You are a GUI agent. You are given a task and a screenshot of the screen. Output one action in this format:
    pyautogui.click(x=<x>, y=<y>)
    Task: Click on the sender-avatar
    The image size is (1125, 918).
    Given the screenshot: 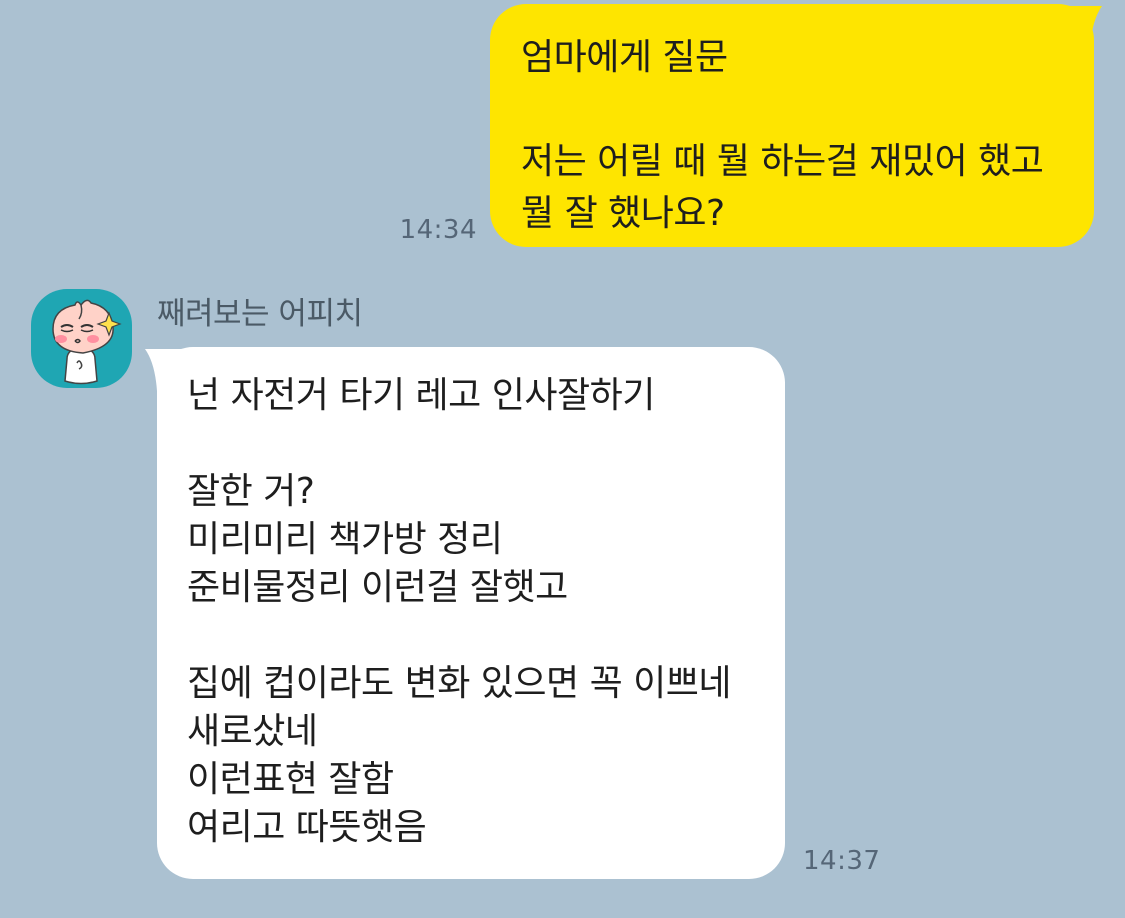 What is the action you would take?
    pyautogui.click(x=81, y=338)
    